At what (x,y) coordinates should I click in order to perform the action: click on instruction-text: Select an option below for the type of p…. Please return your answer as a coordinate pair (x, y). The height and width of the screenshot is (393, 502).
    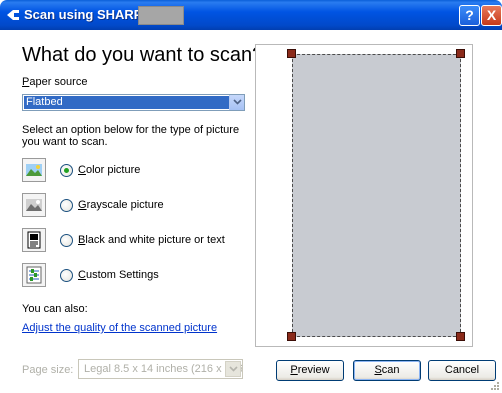
    Looking at the image, I should click on (131, 136).